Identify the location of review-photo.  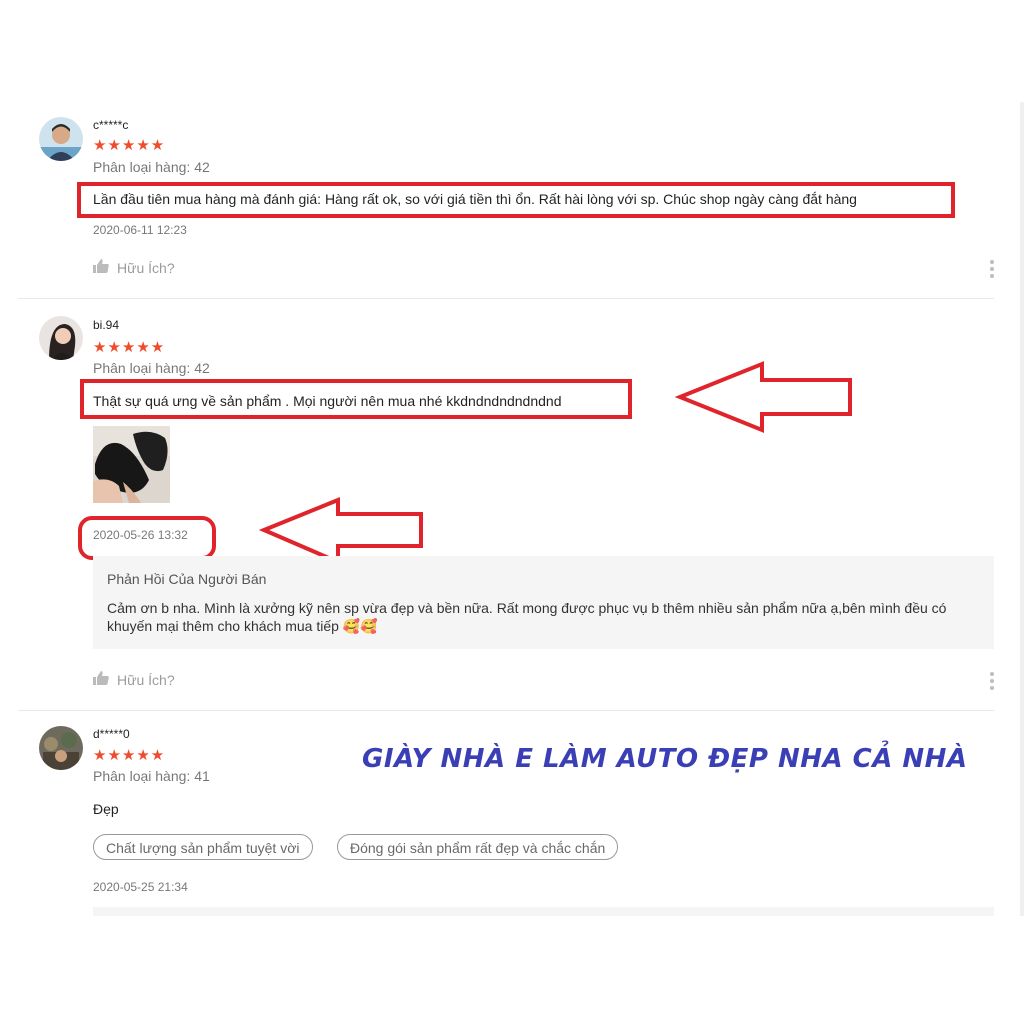
(131, 464).